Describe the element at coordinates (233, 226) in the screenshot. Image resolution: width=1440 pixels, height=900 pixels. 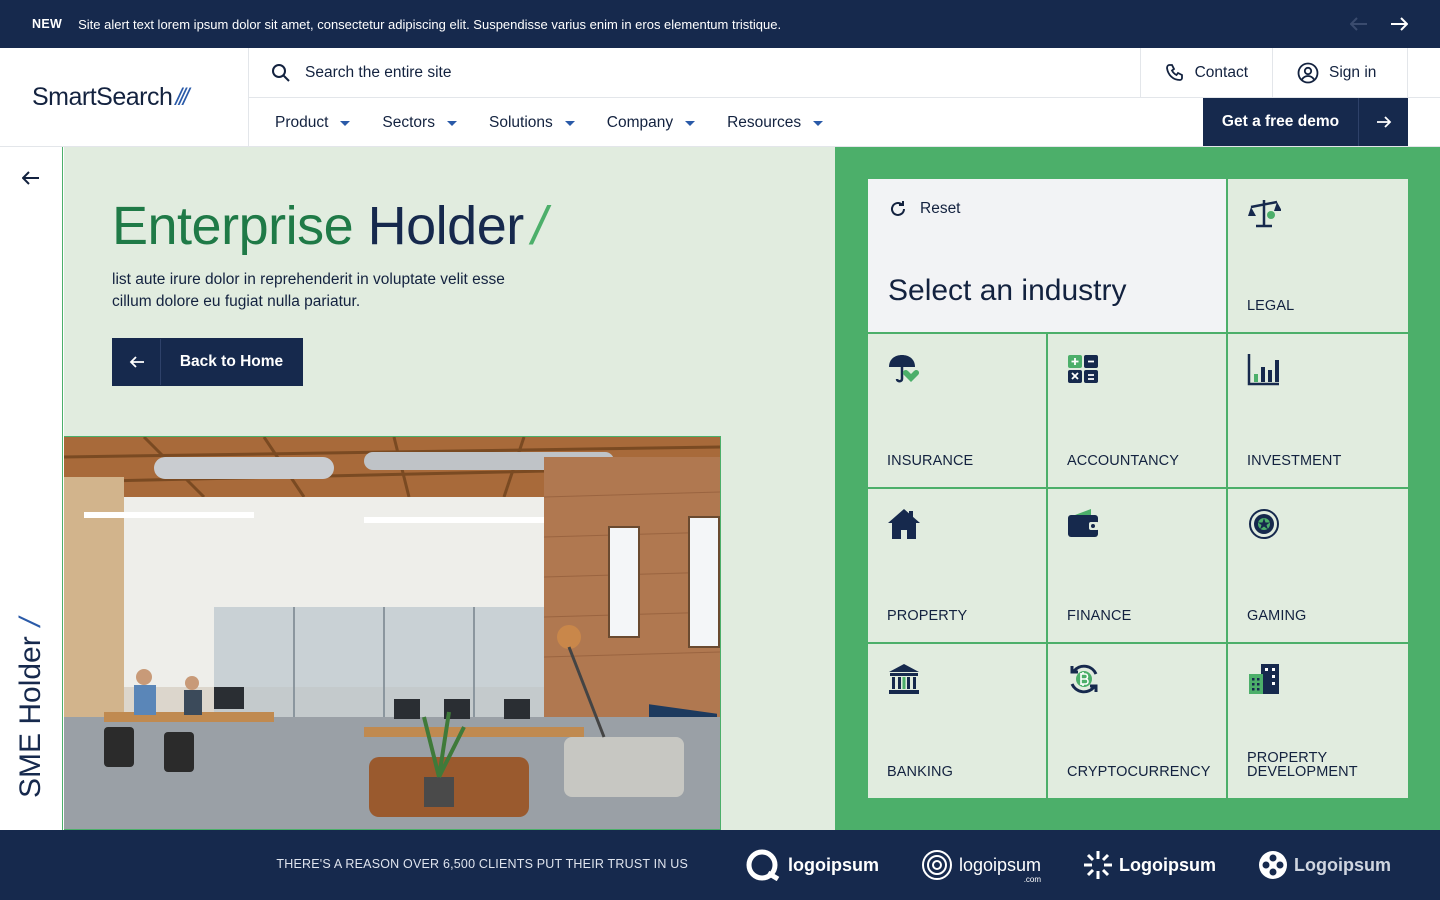
I see `title-part1: Enterprise` at that location.